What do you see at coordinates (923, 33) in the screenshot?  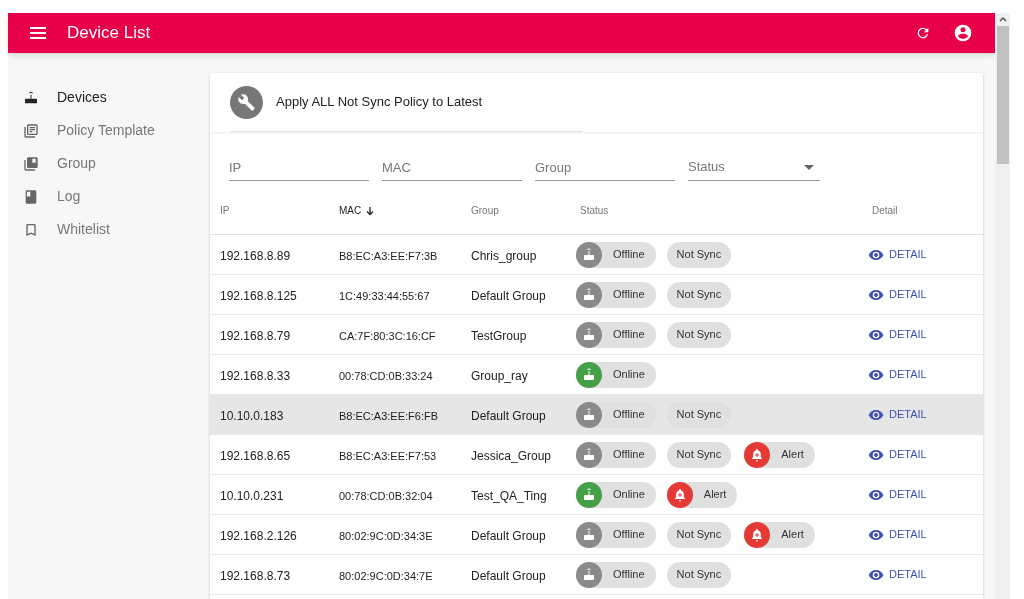 I see `refresh-icon` at bounding box center [923, 33].